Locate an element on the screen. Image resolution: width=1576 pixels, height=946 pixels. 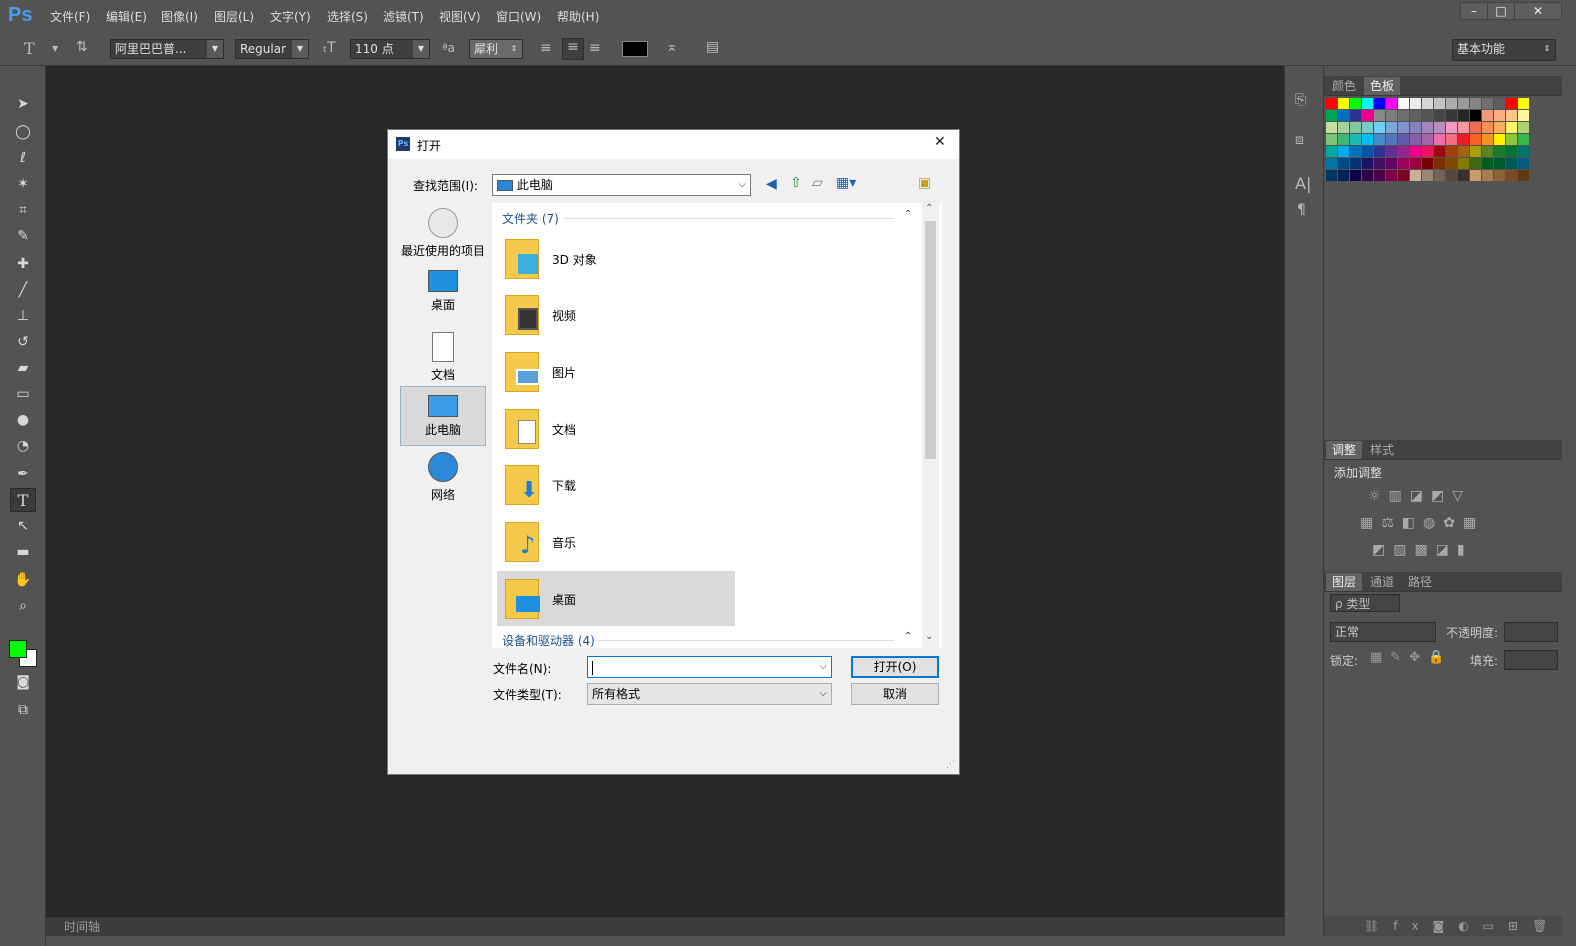
antialias-select: 犀利 ⇕ is located at coordinates (496, 49).